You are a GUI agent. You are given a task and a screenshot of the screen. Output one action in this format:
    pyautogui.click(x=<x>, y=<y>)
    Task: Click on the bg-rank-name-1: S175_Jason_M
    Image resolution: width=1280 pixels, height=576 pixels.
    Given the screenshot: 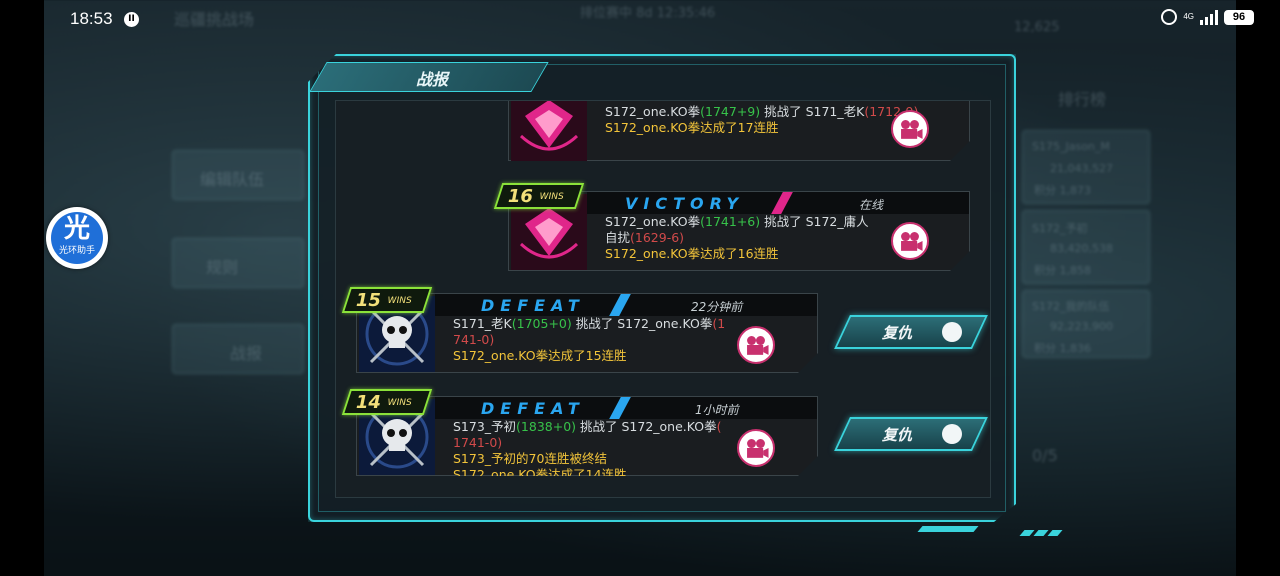 What is the action you would take?
    pyautogui.click(x=1071, y=146)
    